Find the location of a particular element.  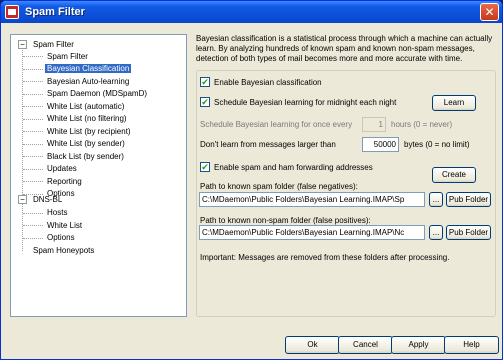

tree-item-dns-white-list: White List is located at coordinates (64, 225).